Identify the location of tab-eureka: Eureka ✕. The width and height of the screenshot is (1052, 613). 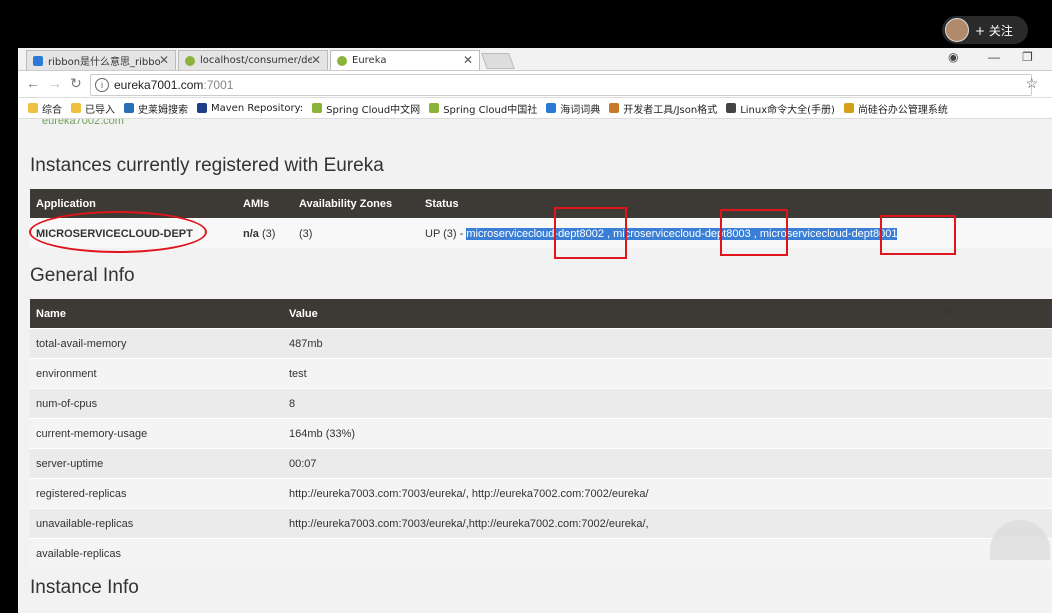
(405, 60).